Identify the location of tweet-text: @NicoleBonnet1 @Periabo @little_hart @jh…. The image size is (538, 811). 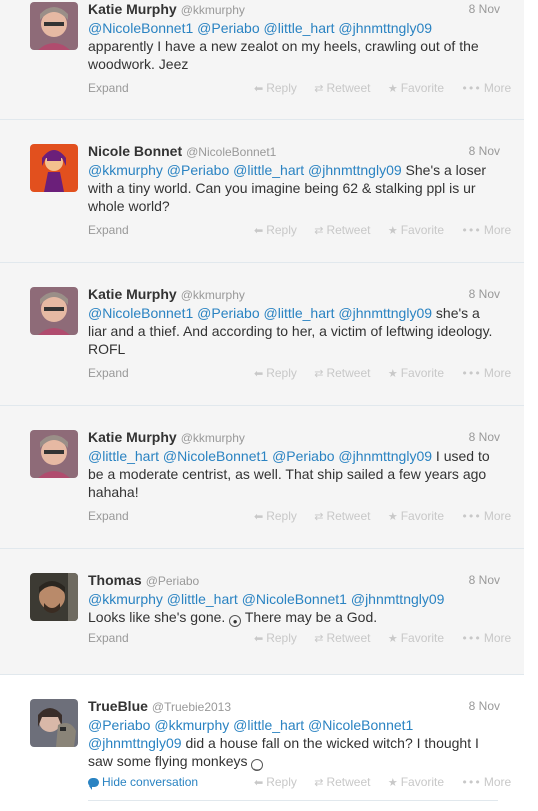
(293, 46).